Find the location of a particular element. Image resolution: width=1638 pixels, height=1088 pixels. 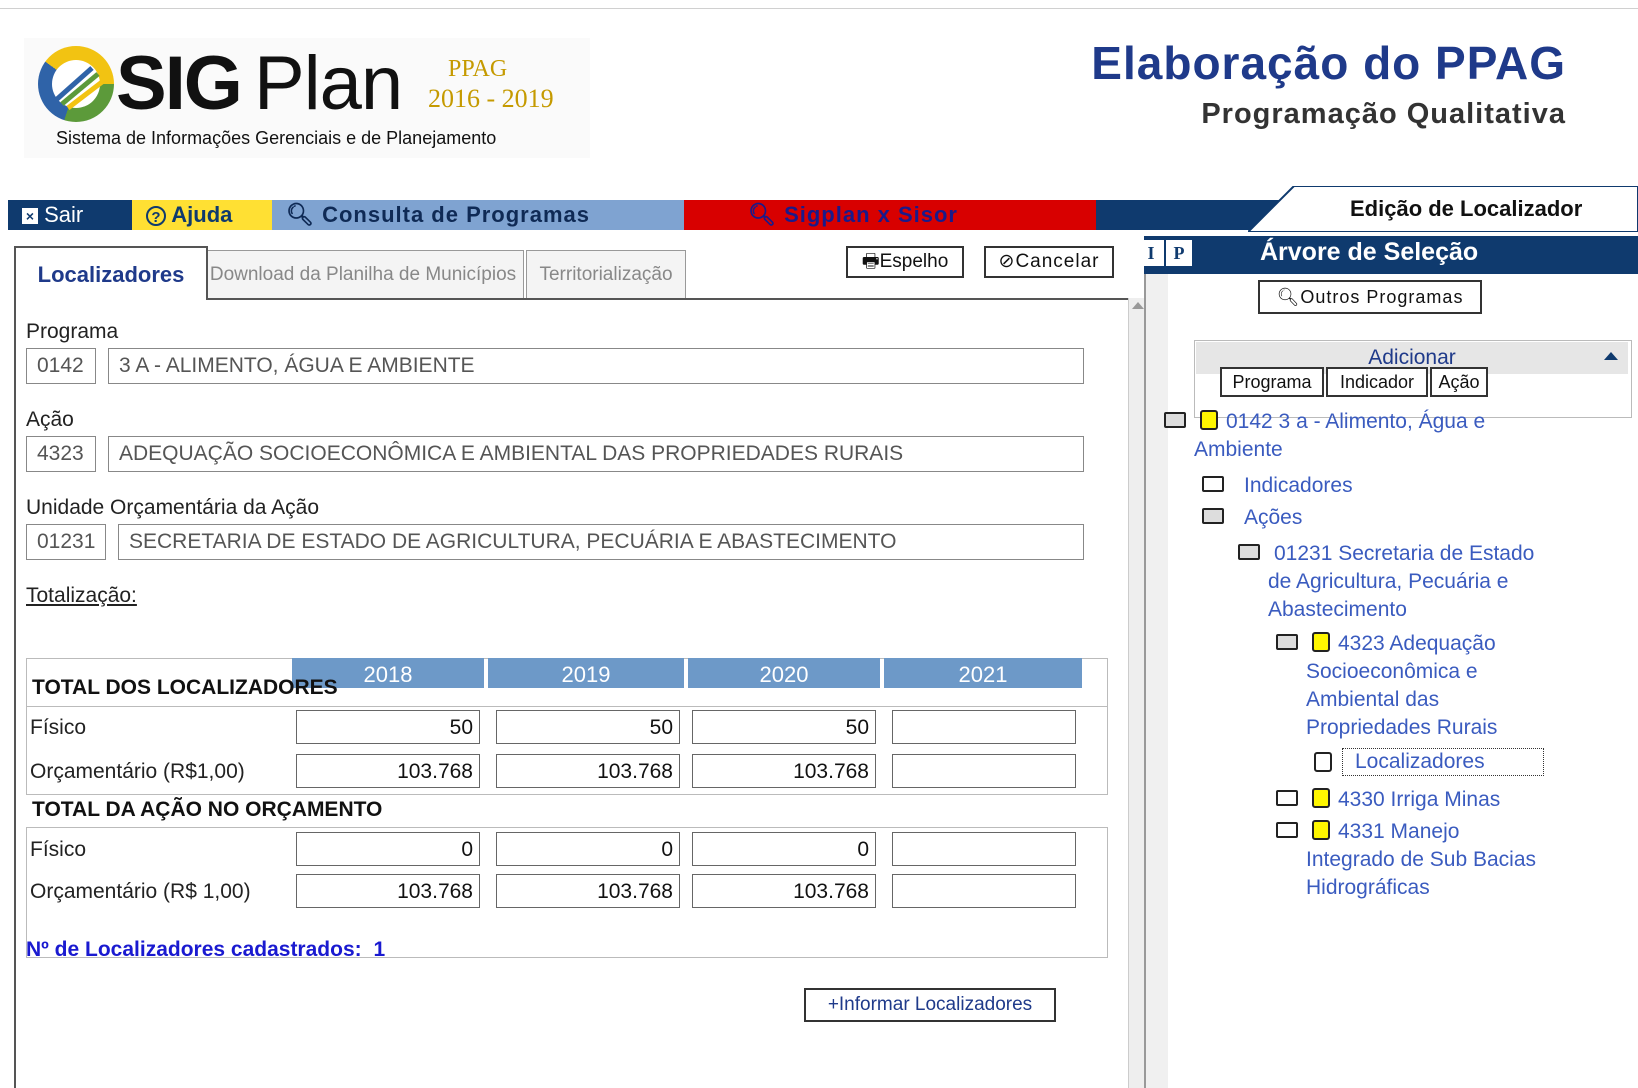

espelho-button: 🖶Espelho is located at coordinates (905, 262).